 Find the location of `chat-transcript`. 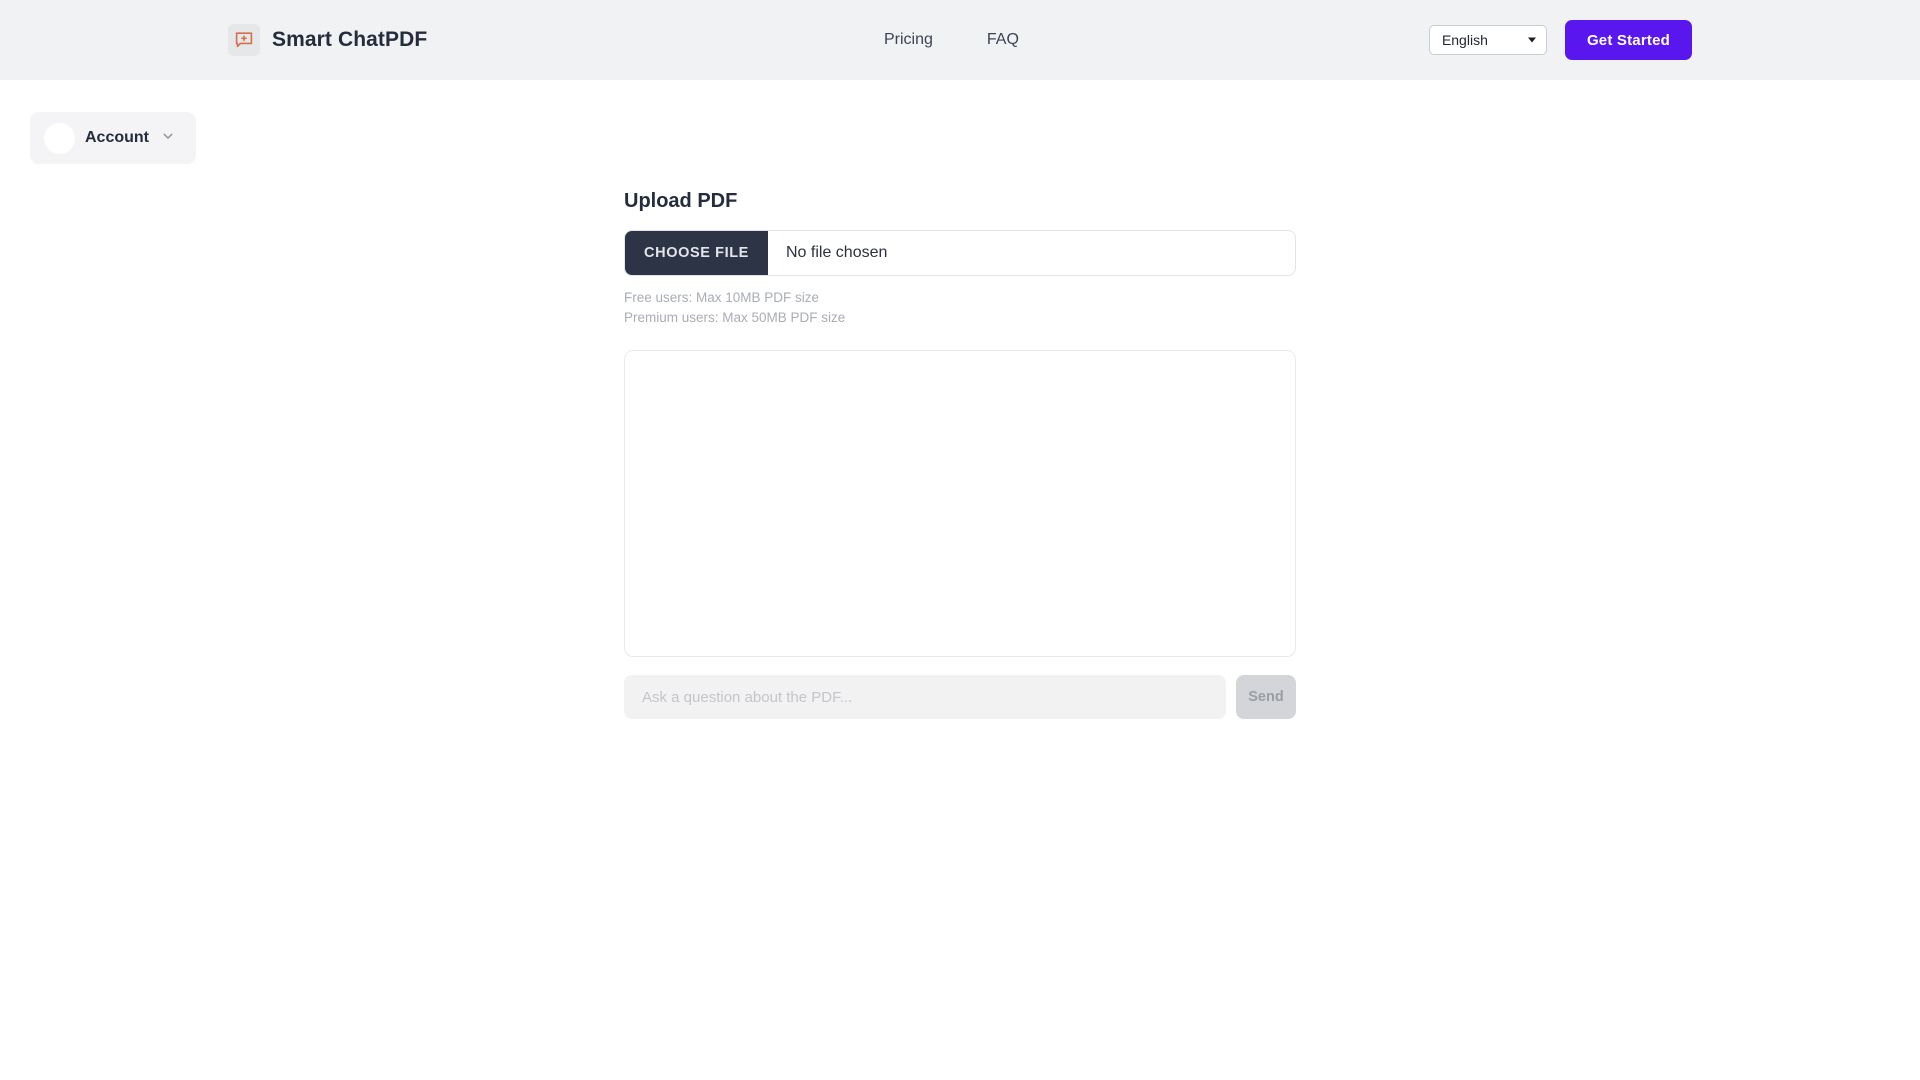

chat-transcript is located at coordinates (960, 503).